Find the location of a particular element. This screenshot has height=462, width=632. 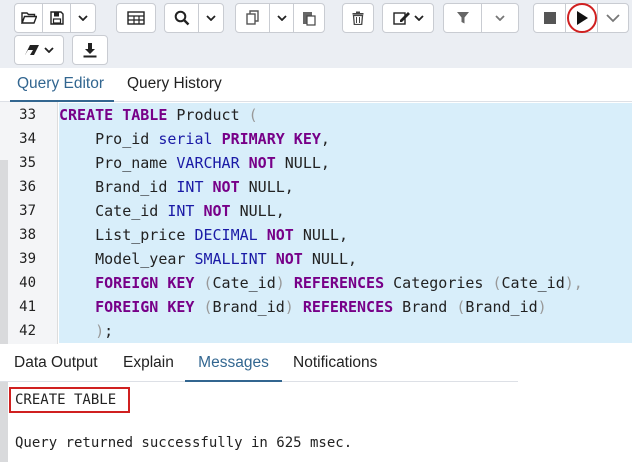

code-token: Pro_name is located at coordinates (118, 163).